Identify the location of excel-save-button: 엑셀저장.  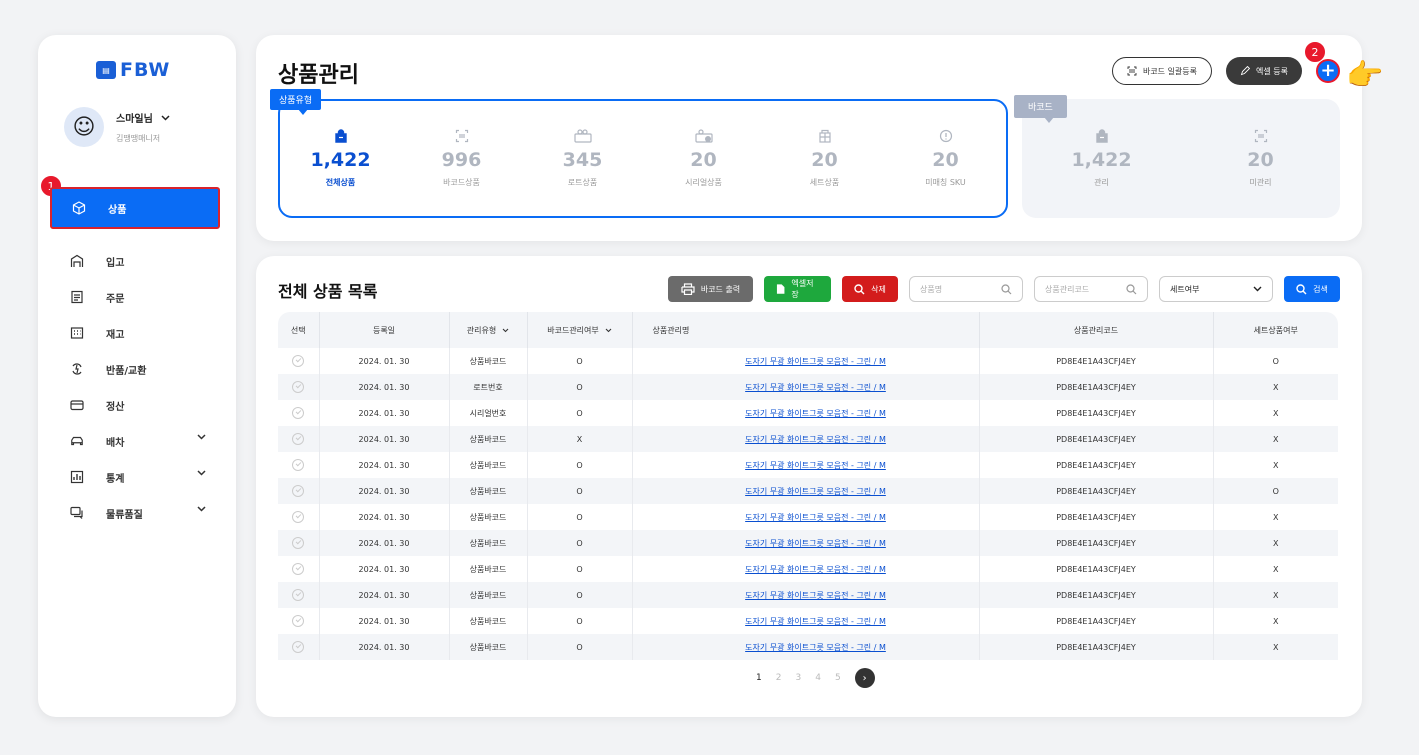
(797, 289).